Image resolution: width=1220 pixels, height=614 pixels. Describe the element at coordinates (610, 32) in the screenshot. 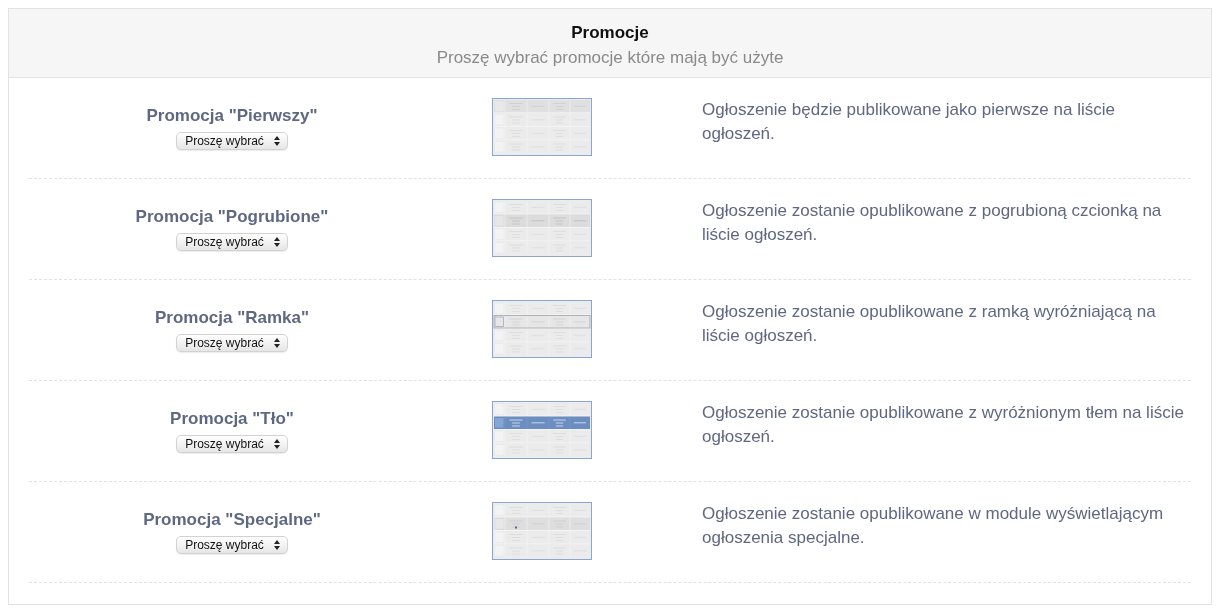

I see `panel-title: Promocje` at that location.